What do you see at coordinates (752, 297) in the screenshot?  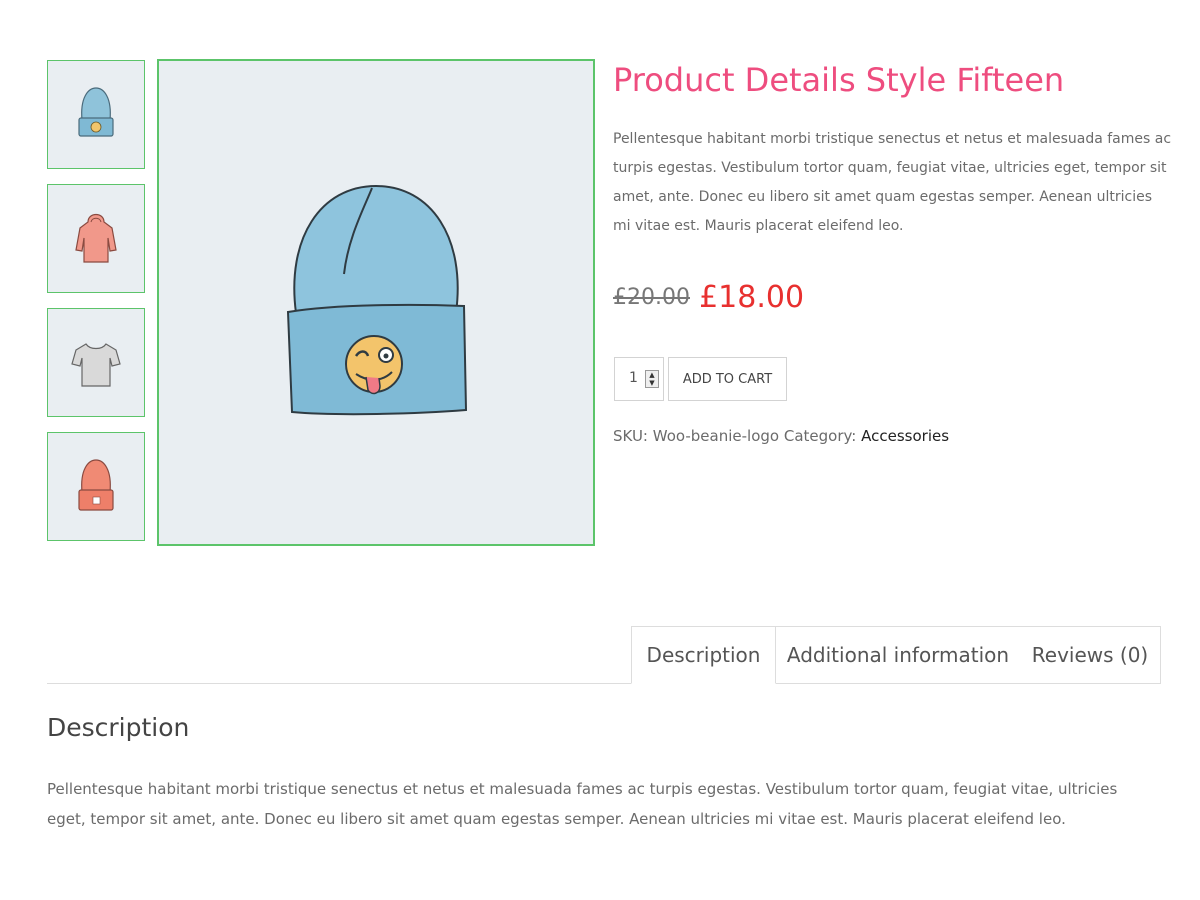 I see `price-new: £18.00` at bounding box center [752, 297].